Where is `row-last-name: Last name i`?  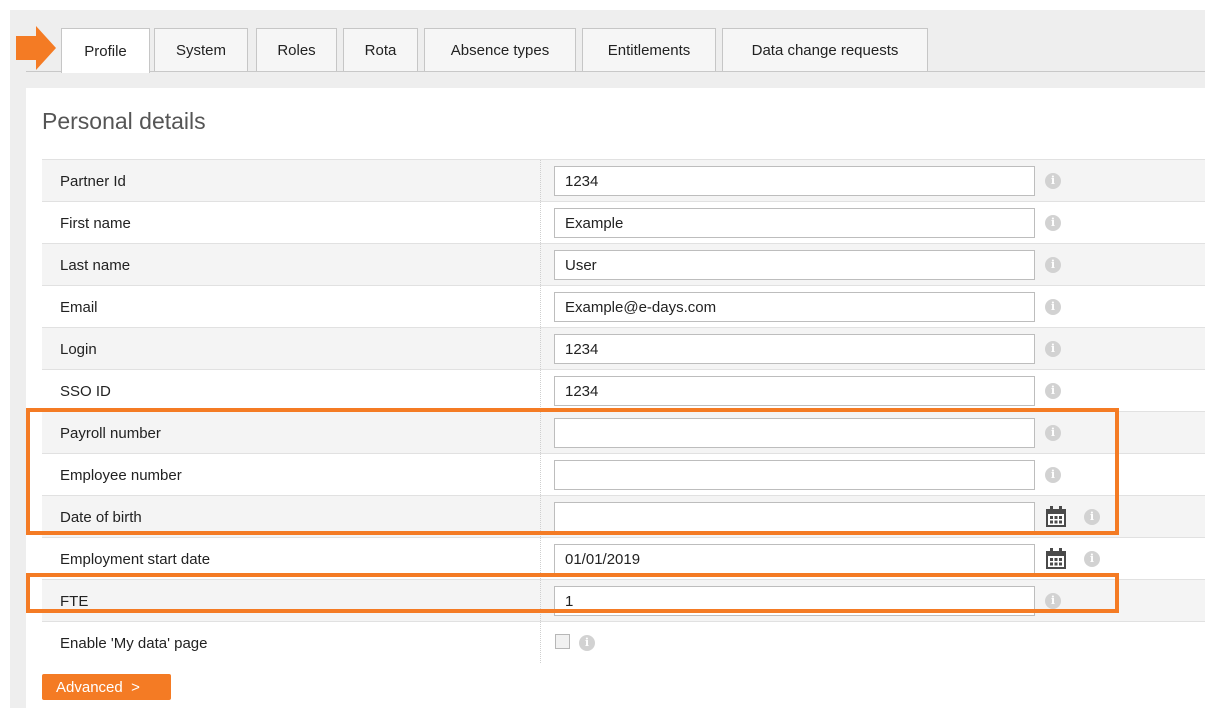
row-last-name: Last name i is located at coordinates (623, 264).